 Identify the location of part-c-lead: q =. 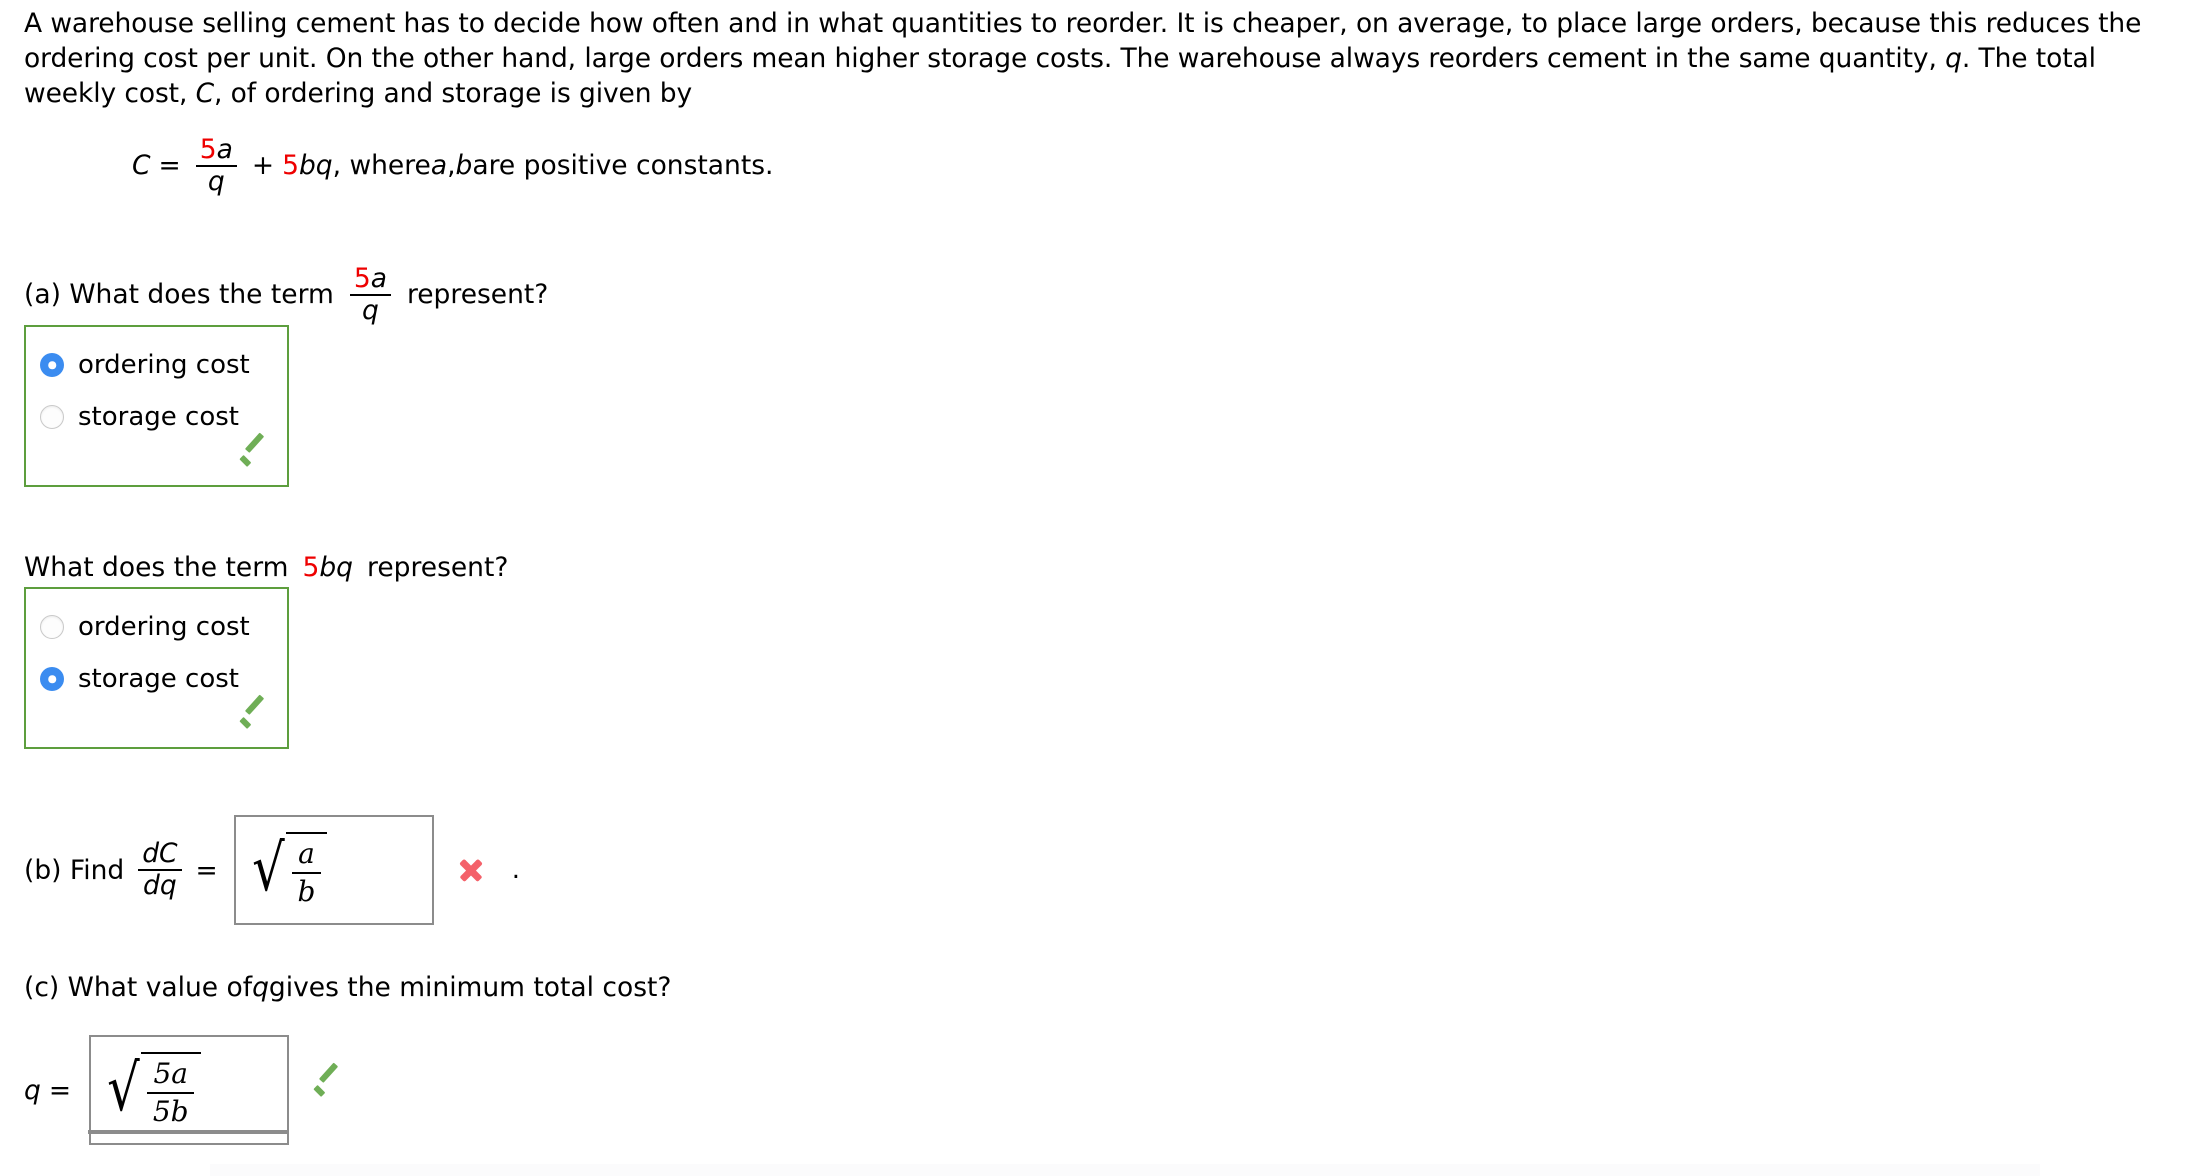
(51, 1090).